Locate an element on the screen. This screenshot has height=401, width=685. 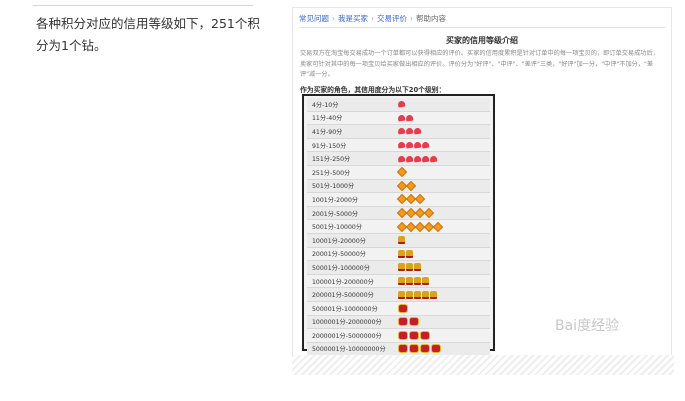
level-range: 20001分-50000分 is located at coordinates (339, 255).